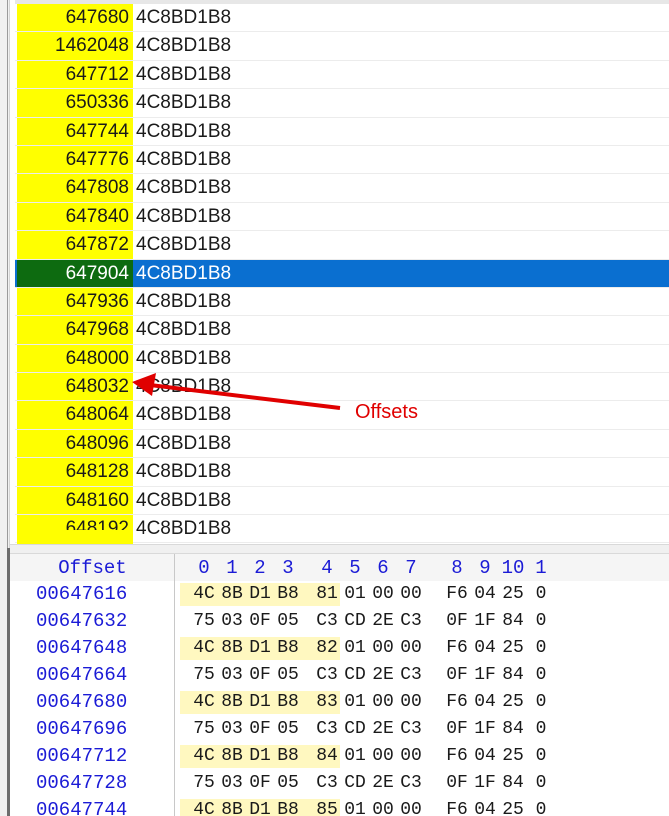 Image resolution: width=669 pixels, height=816 pixels. I want to click on hex-row: 00647728 75 03 0F 05 C3 CD 2E C3 0F 1F 84 0, so click(339, 783).